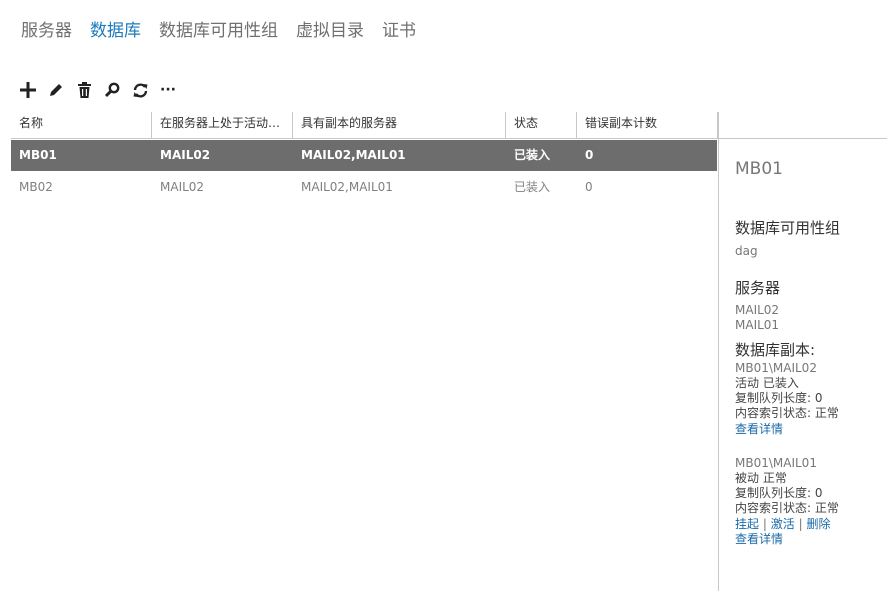 This screenshot has width=887, height=591. Describe the element at coordinates (788, 228) in the screenshot. I see `dag-heading: 数据库可用性组` at that location.